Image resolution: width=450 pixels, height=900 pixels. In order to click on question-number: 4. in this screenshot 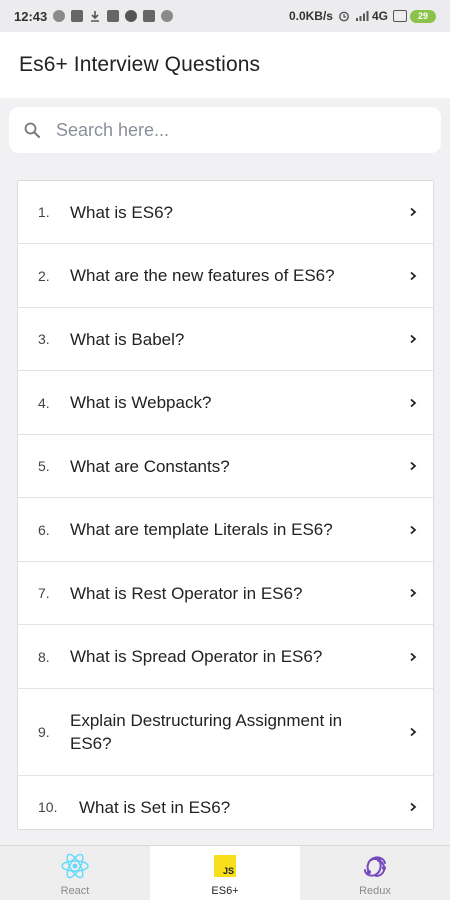, I will do `click(44, 402)`.